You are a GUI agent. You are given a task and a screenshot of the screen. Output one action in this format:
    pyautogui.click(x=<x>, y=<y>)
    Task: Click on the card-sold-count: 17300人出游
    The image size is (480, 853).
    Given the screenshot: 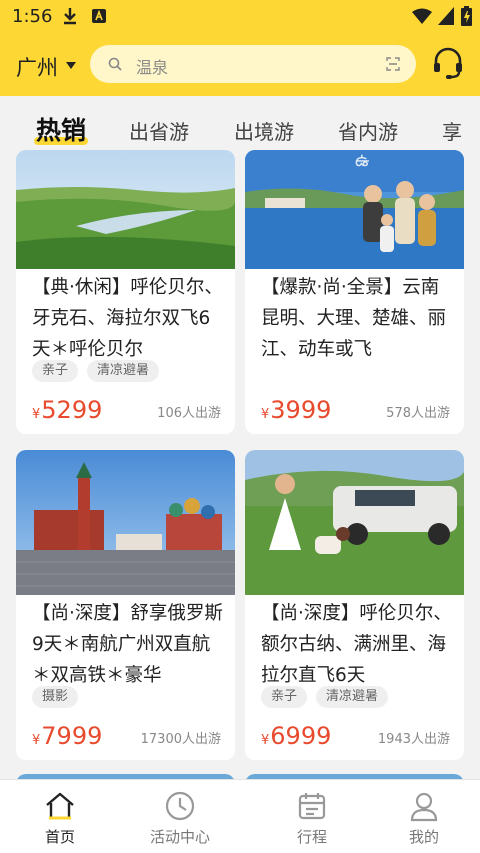 What is the action you would take?
    pyautogui.click(x=180, y=739)
    